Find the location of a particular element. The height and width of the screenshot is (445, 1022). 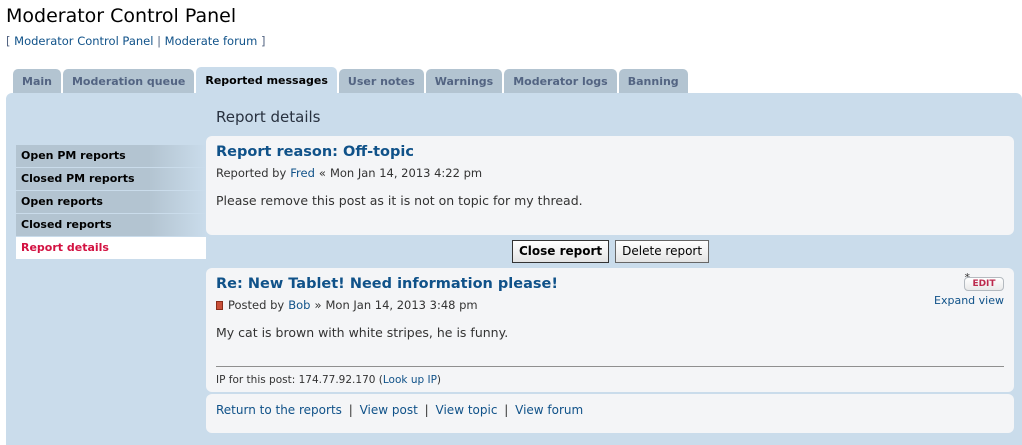

look-up-ip-link: Look up IP is located at coordinates (410, 380).